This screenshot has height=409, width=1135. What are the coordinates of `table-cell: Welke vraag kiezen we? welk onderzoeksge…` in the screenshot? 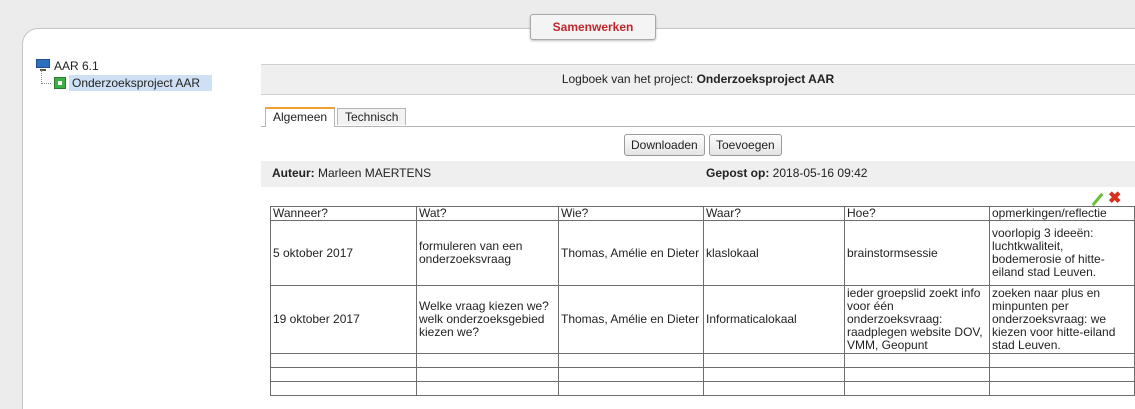 It's located at (487, 319).